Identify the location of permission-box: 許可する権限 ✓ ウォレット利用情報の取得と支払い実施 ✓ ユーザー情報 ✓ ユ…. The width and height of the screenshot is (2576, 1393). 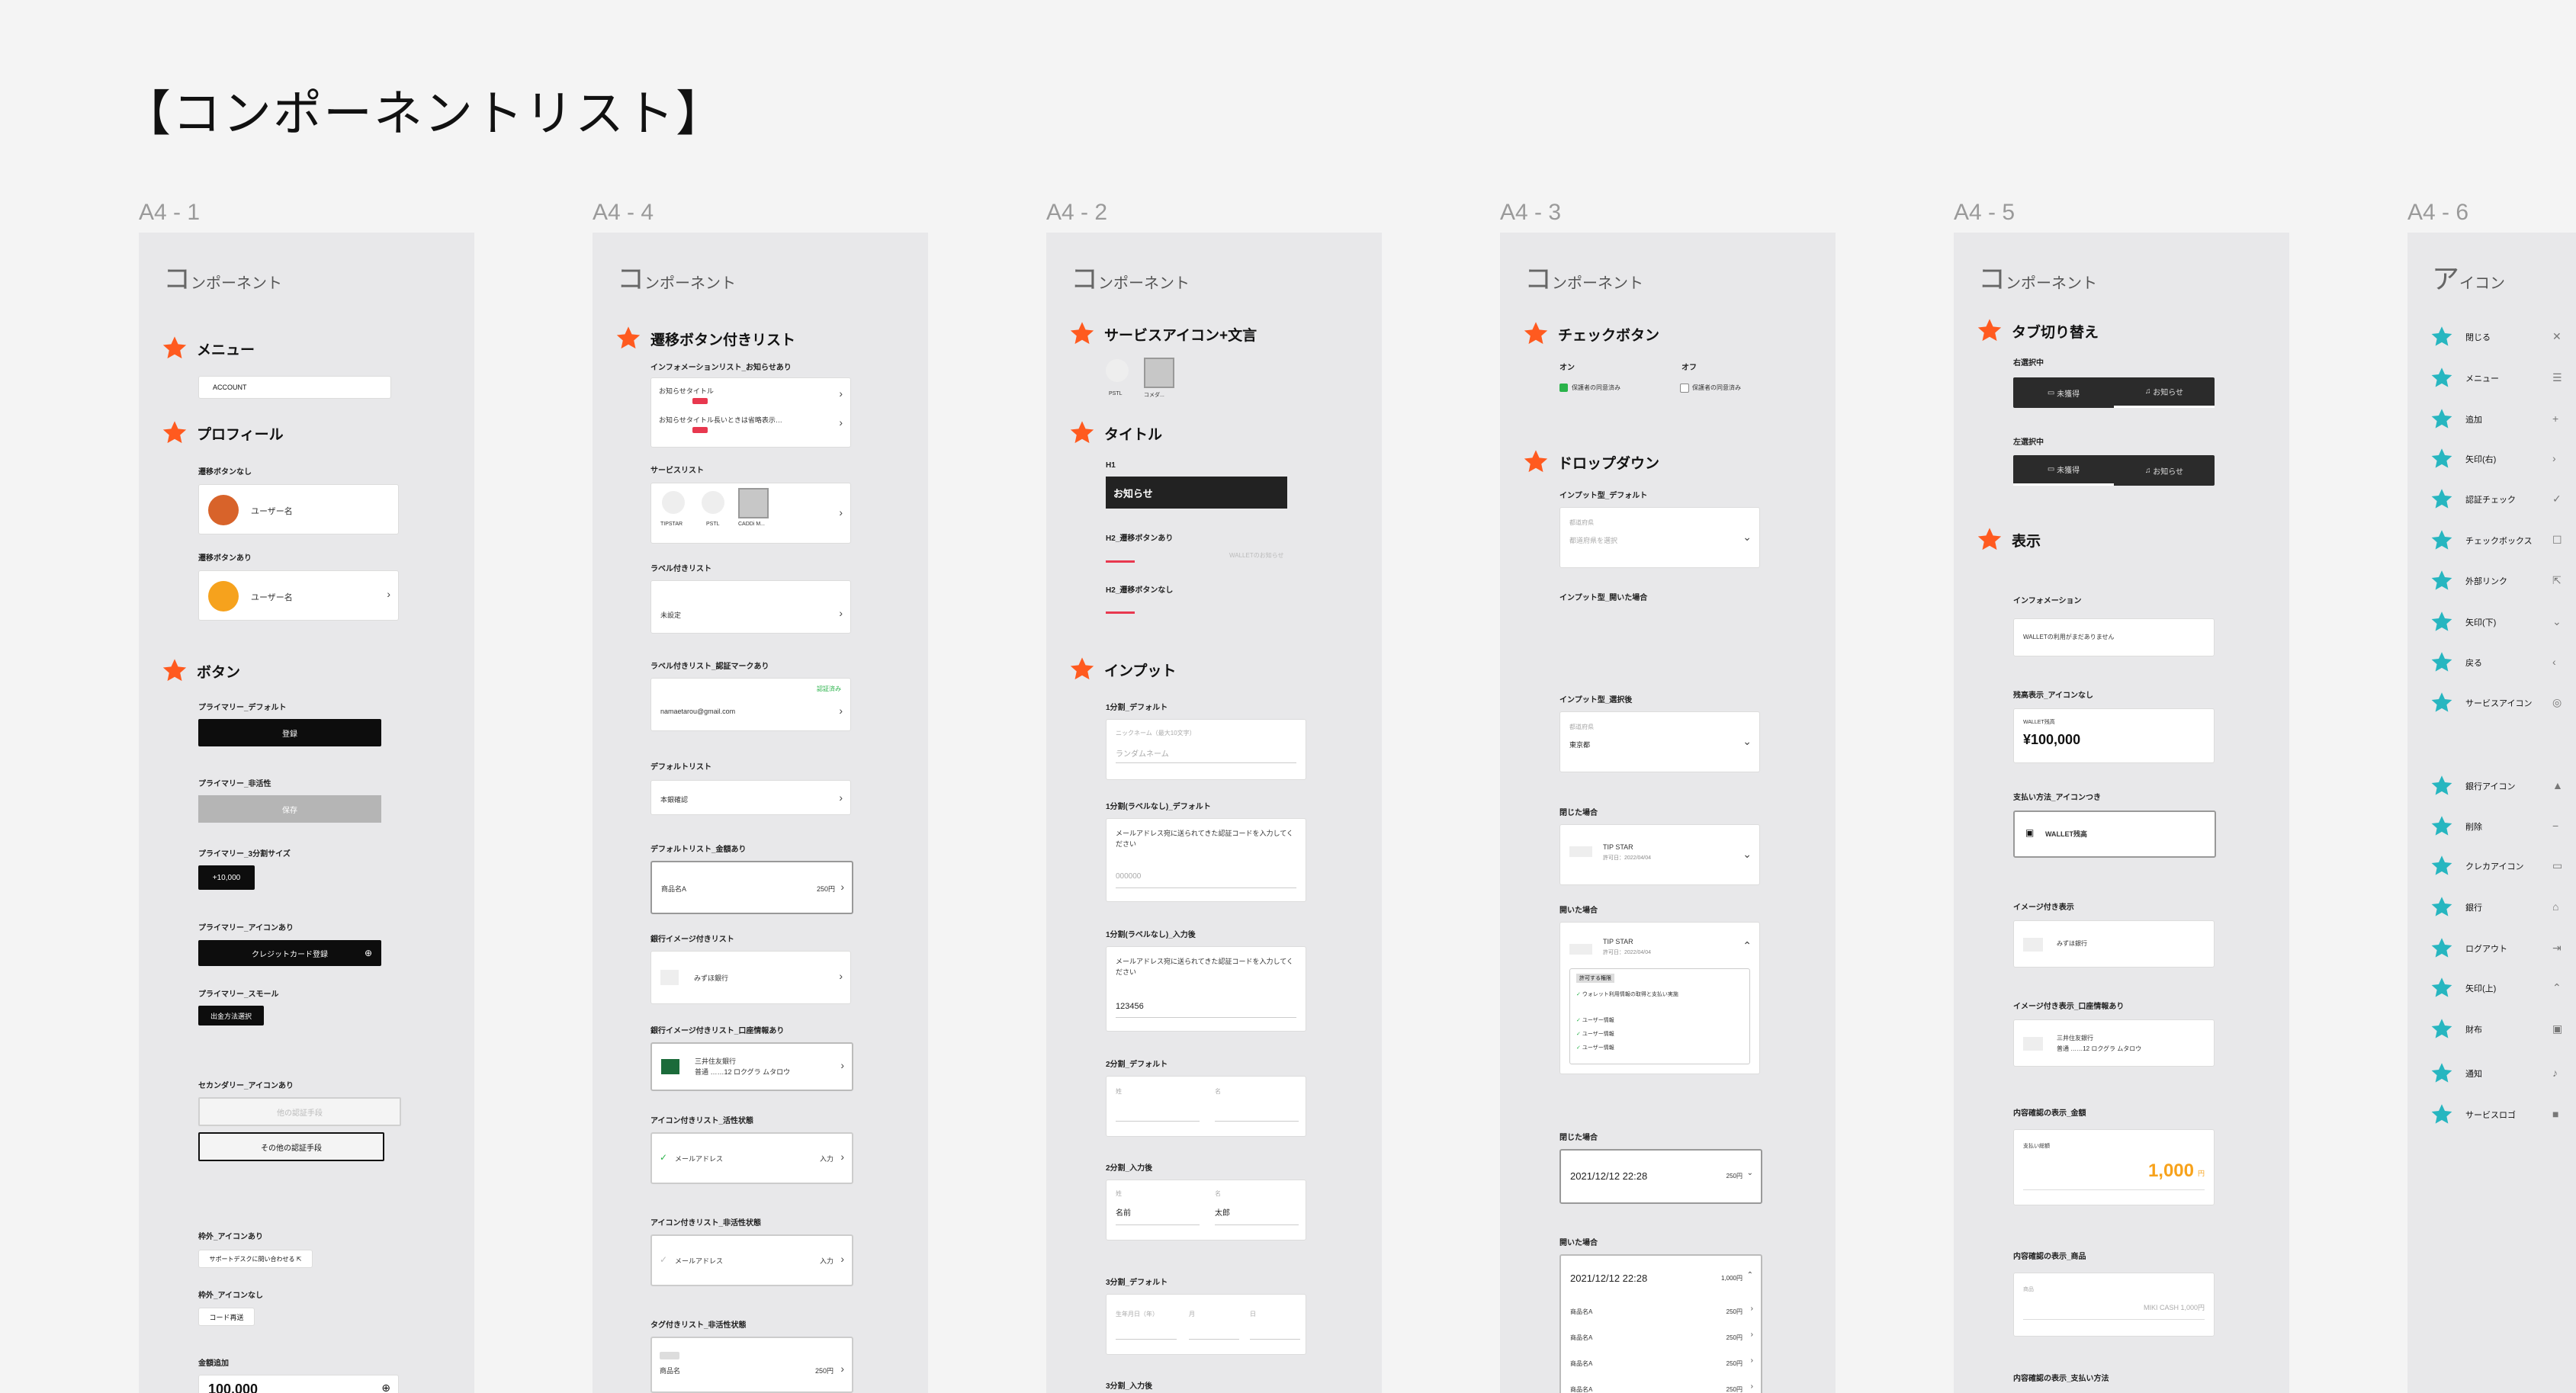
(1659, 1016).